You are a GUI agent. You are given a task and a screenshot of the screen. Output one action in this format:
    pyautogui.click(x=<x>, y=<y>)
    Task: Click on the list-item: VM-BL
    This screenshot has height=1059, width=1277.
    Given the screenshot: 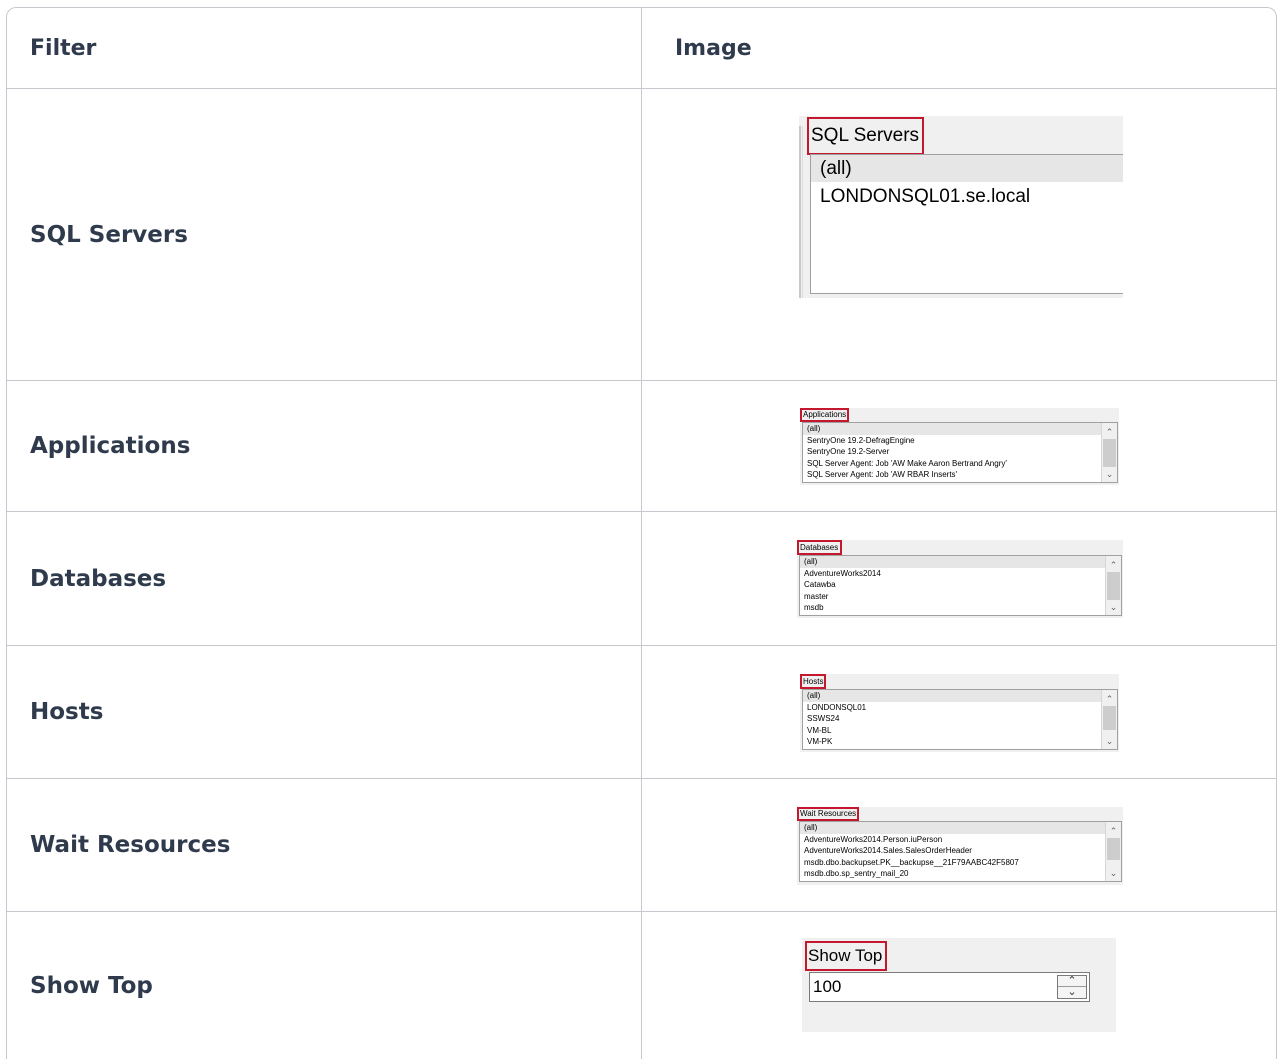 What is the action you would take?
    pyautogui.click(x=960, y=731)
    